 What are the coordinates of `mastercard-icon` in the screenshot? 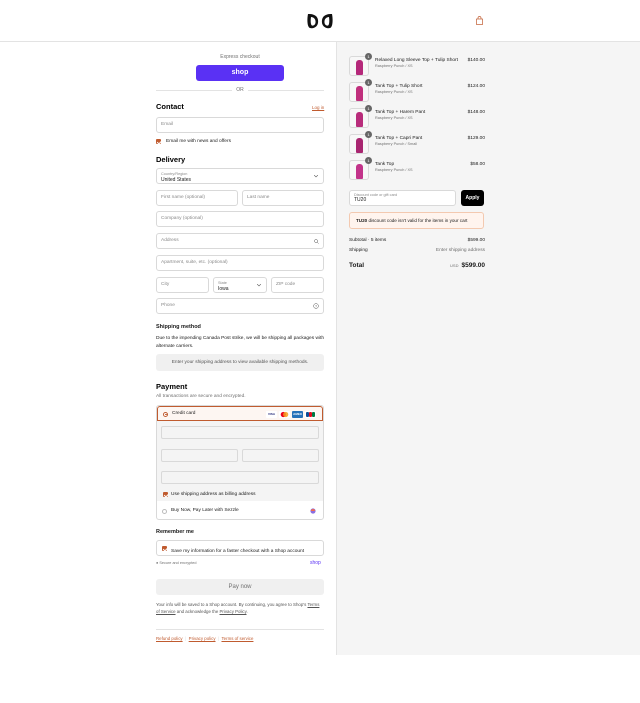 It's located at (284, 414).